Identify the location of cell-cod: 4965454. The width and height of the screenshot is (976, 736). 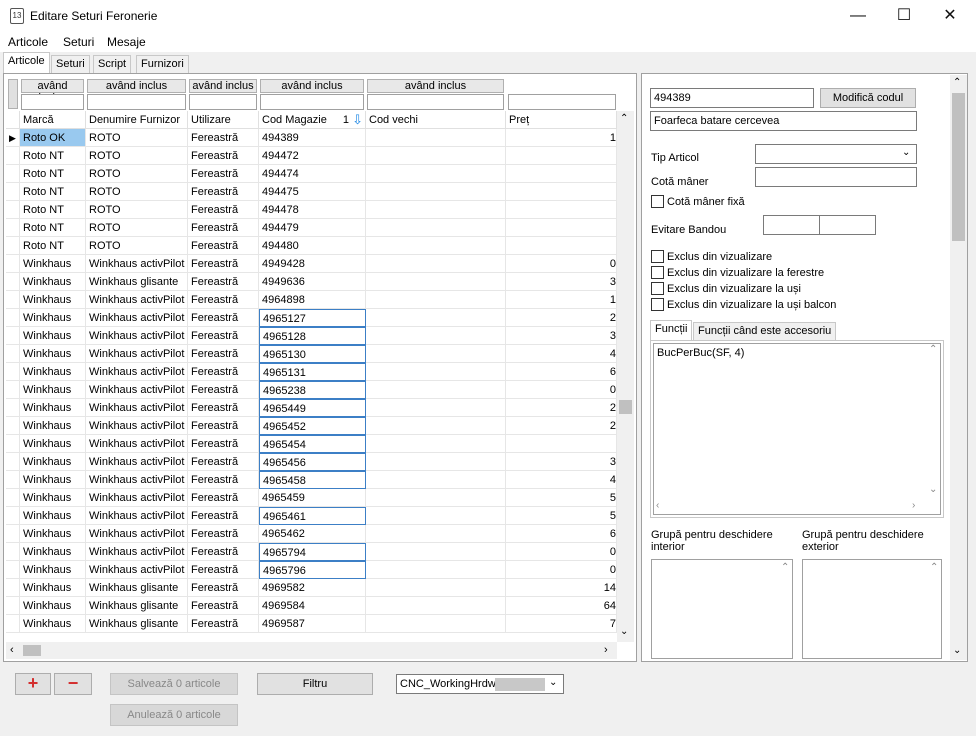
(312, 444).